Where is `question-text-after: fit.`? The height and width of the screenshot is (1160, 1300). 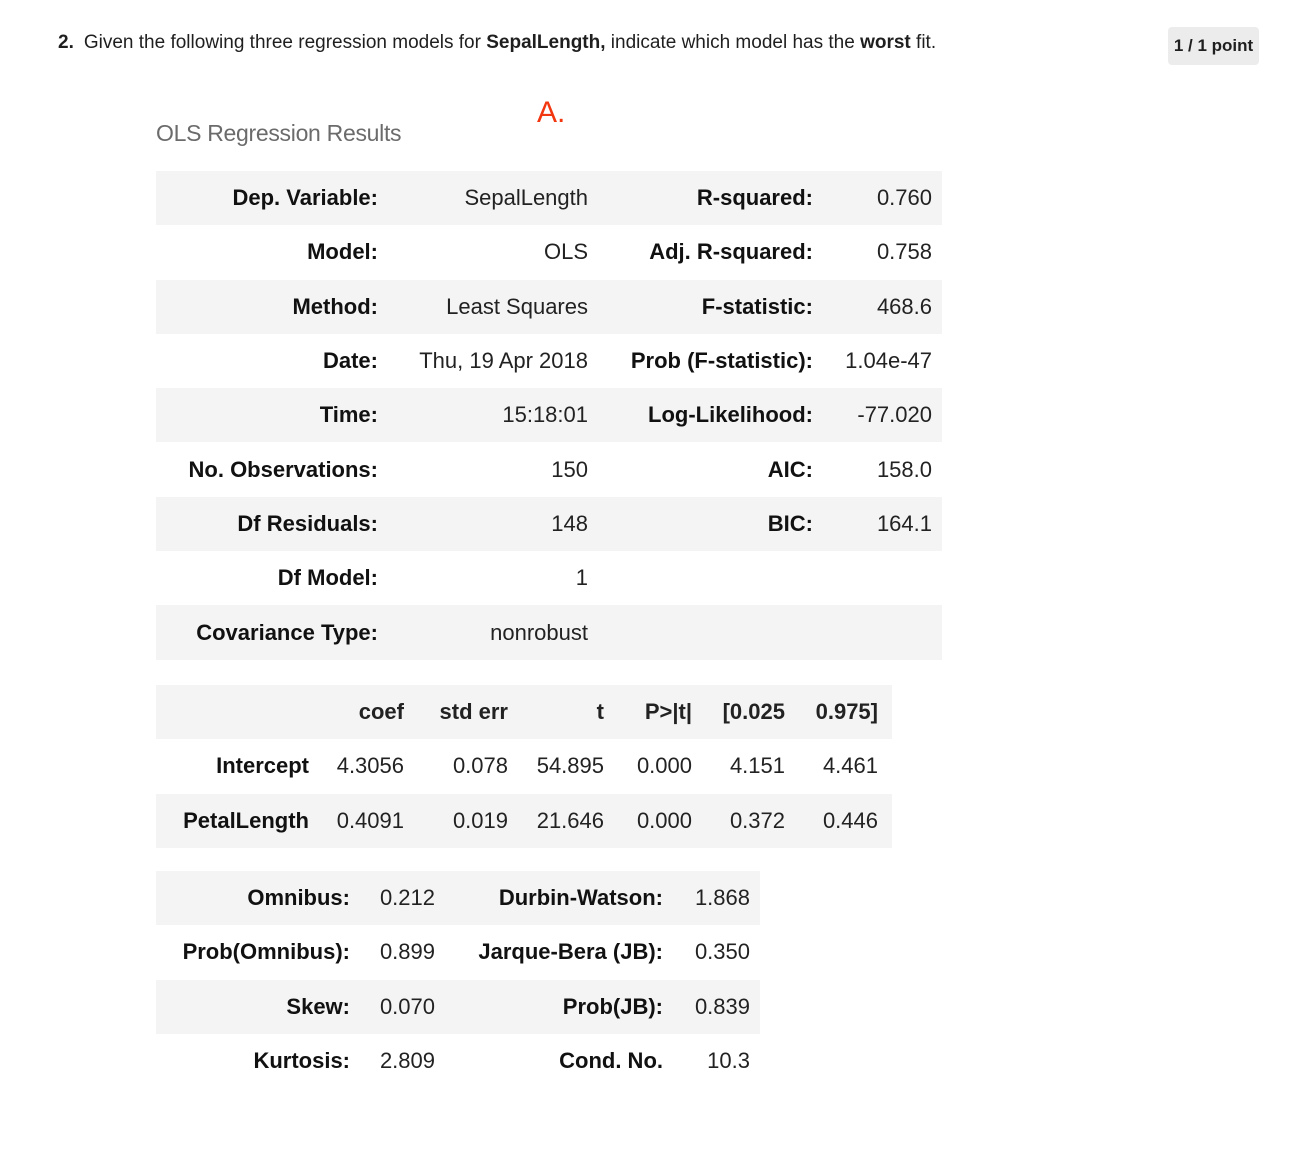
question-text-after: fit. is located at coordinates (923, 42).